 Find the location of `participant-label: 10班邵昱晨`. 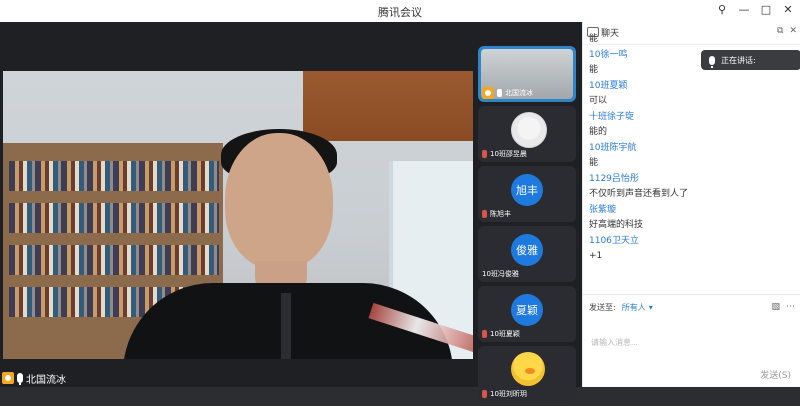

participant-label: 10班邵昱晨 is located at coordinates (504, 154).